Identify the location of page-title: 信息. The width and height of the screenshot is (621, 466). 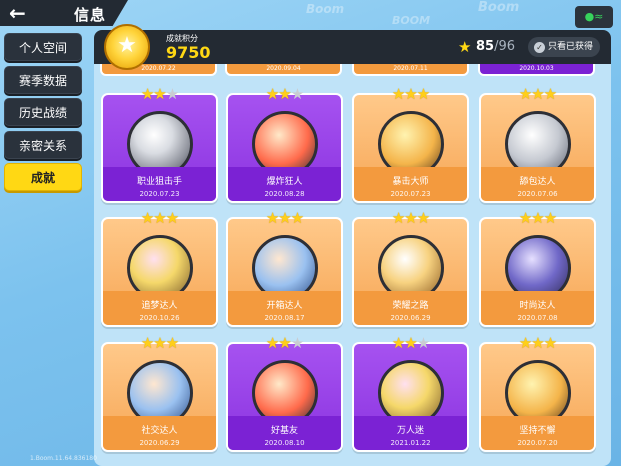
(90, 15).